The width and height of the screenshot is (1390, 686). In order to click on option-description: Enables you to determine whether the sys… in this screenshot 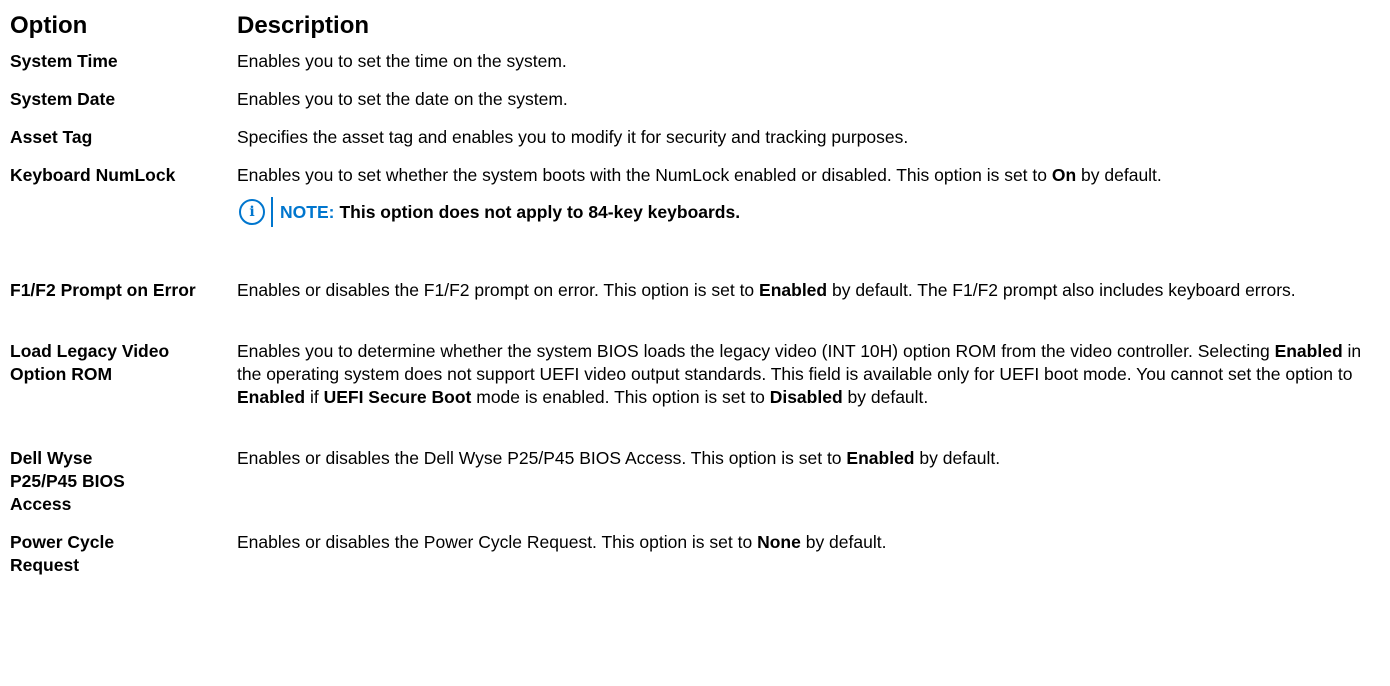, I will do `click(799, 374)`.